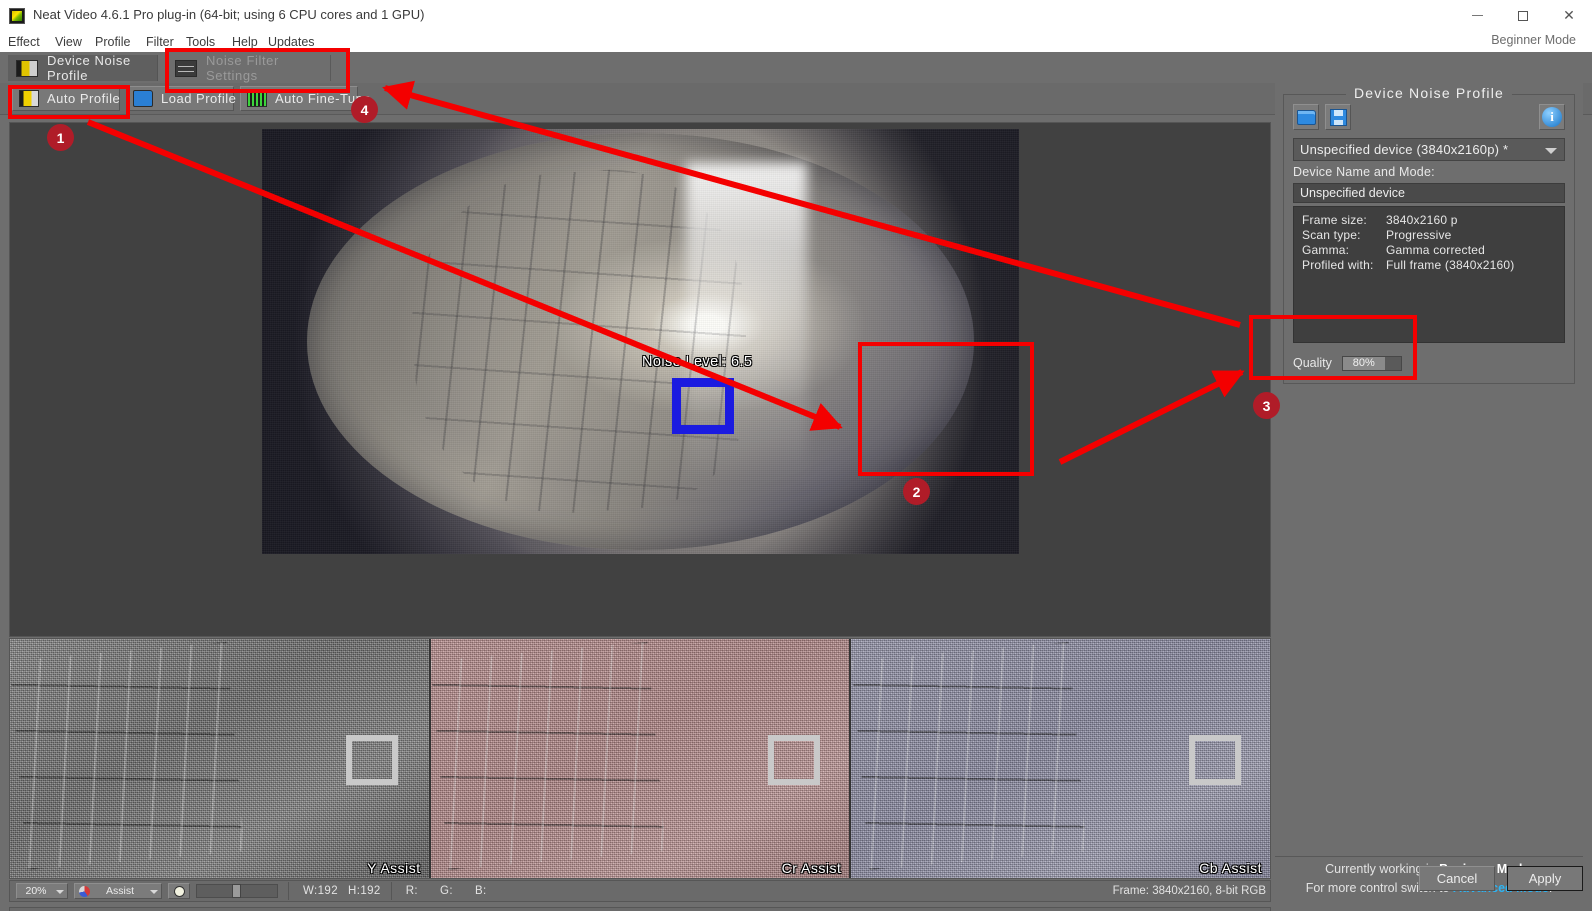 This screenshot has width=1592, height=911. What do you see at coordinates (1450, 265) in the screenshot?
I see `property-value: Full frame (3840x2160)` at bounding box center [1450, 265].